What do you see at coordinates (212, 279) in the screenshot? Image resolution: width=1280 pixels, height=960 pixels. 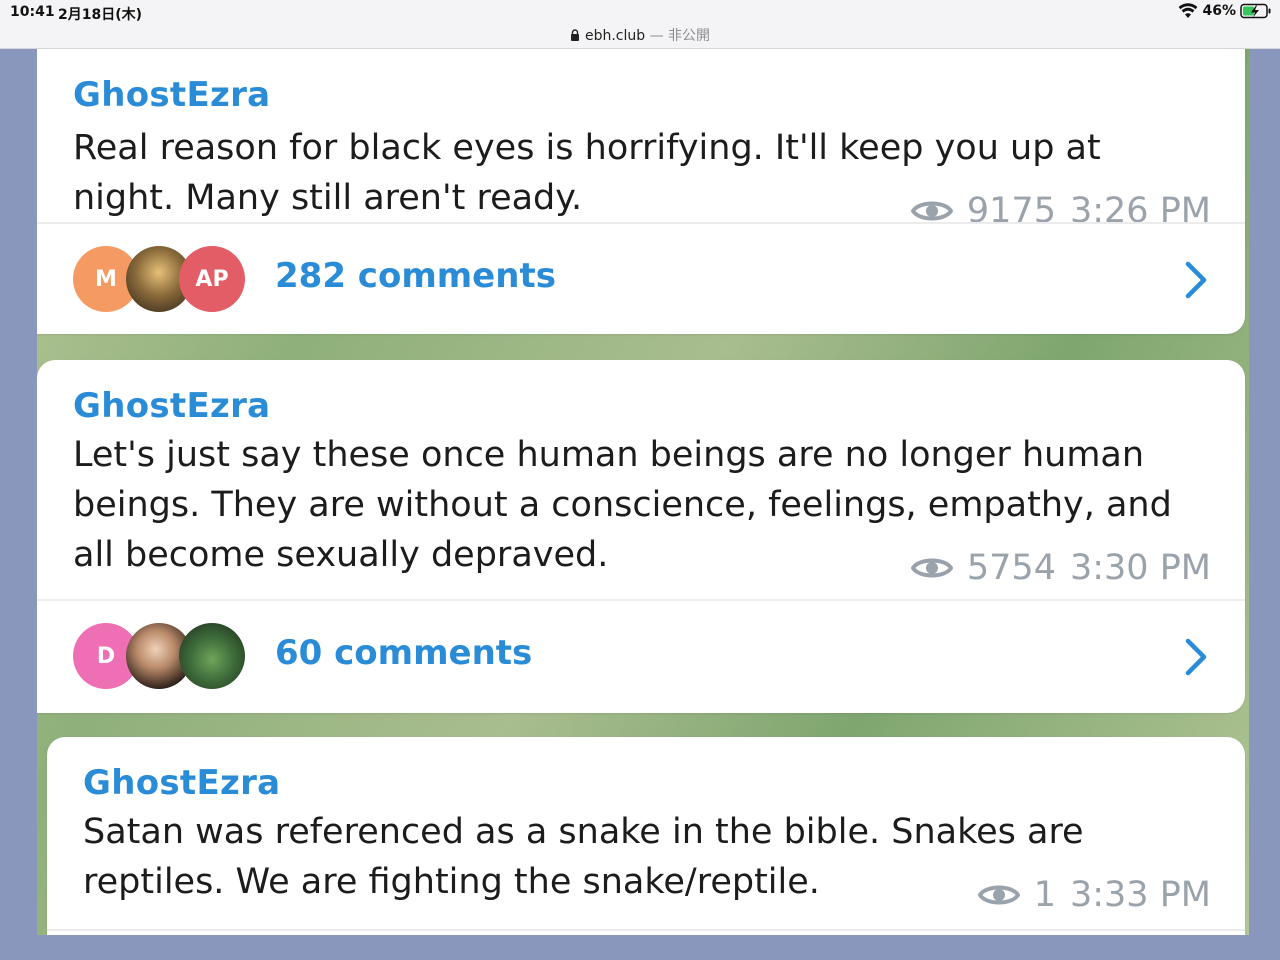 I see `avatar: AP` at bounding box center [212, 279].